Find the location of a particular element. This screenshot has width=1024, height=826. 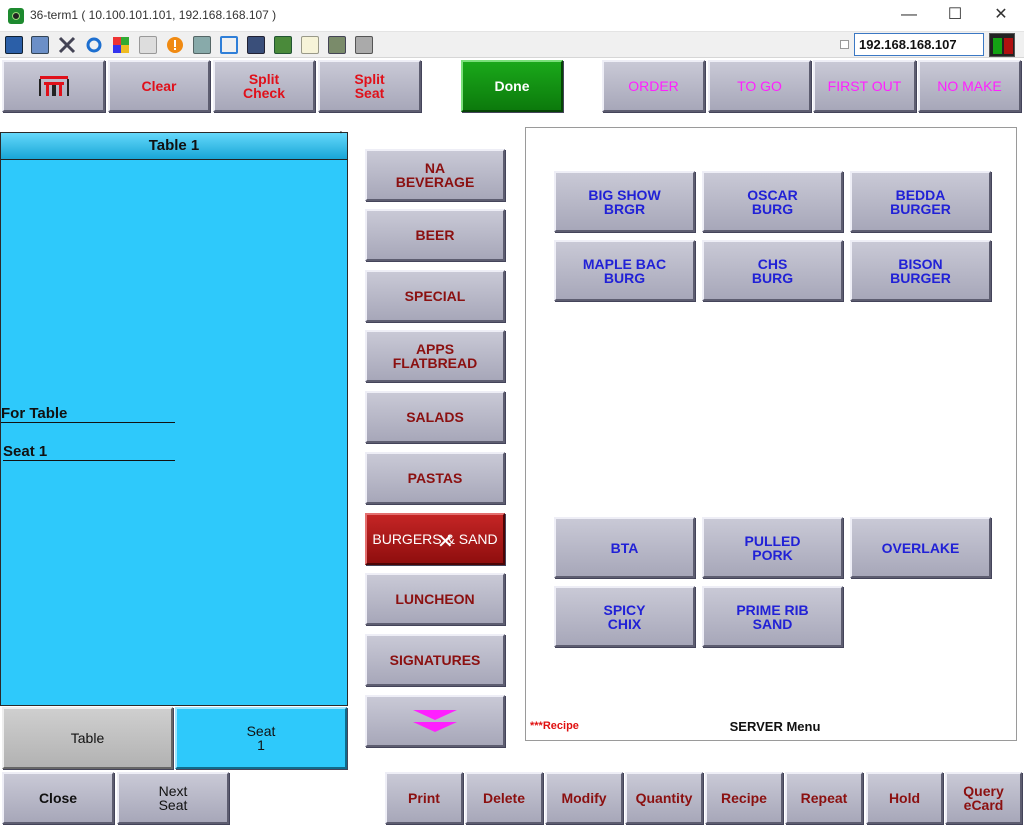

query-ecard-button: Query eCard is located at coordinates (983, 798).